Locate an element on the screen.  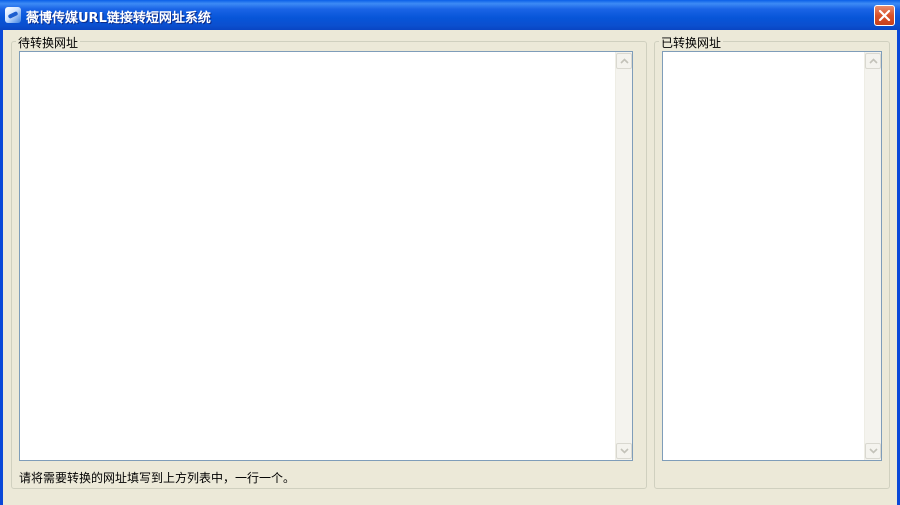
result-scrollbar is located at coordinates (872, 256).